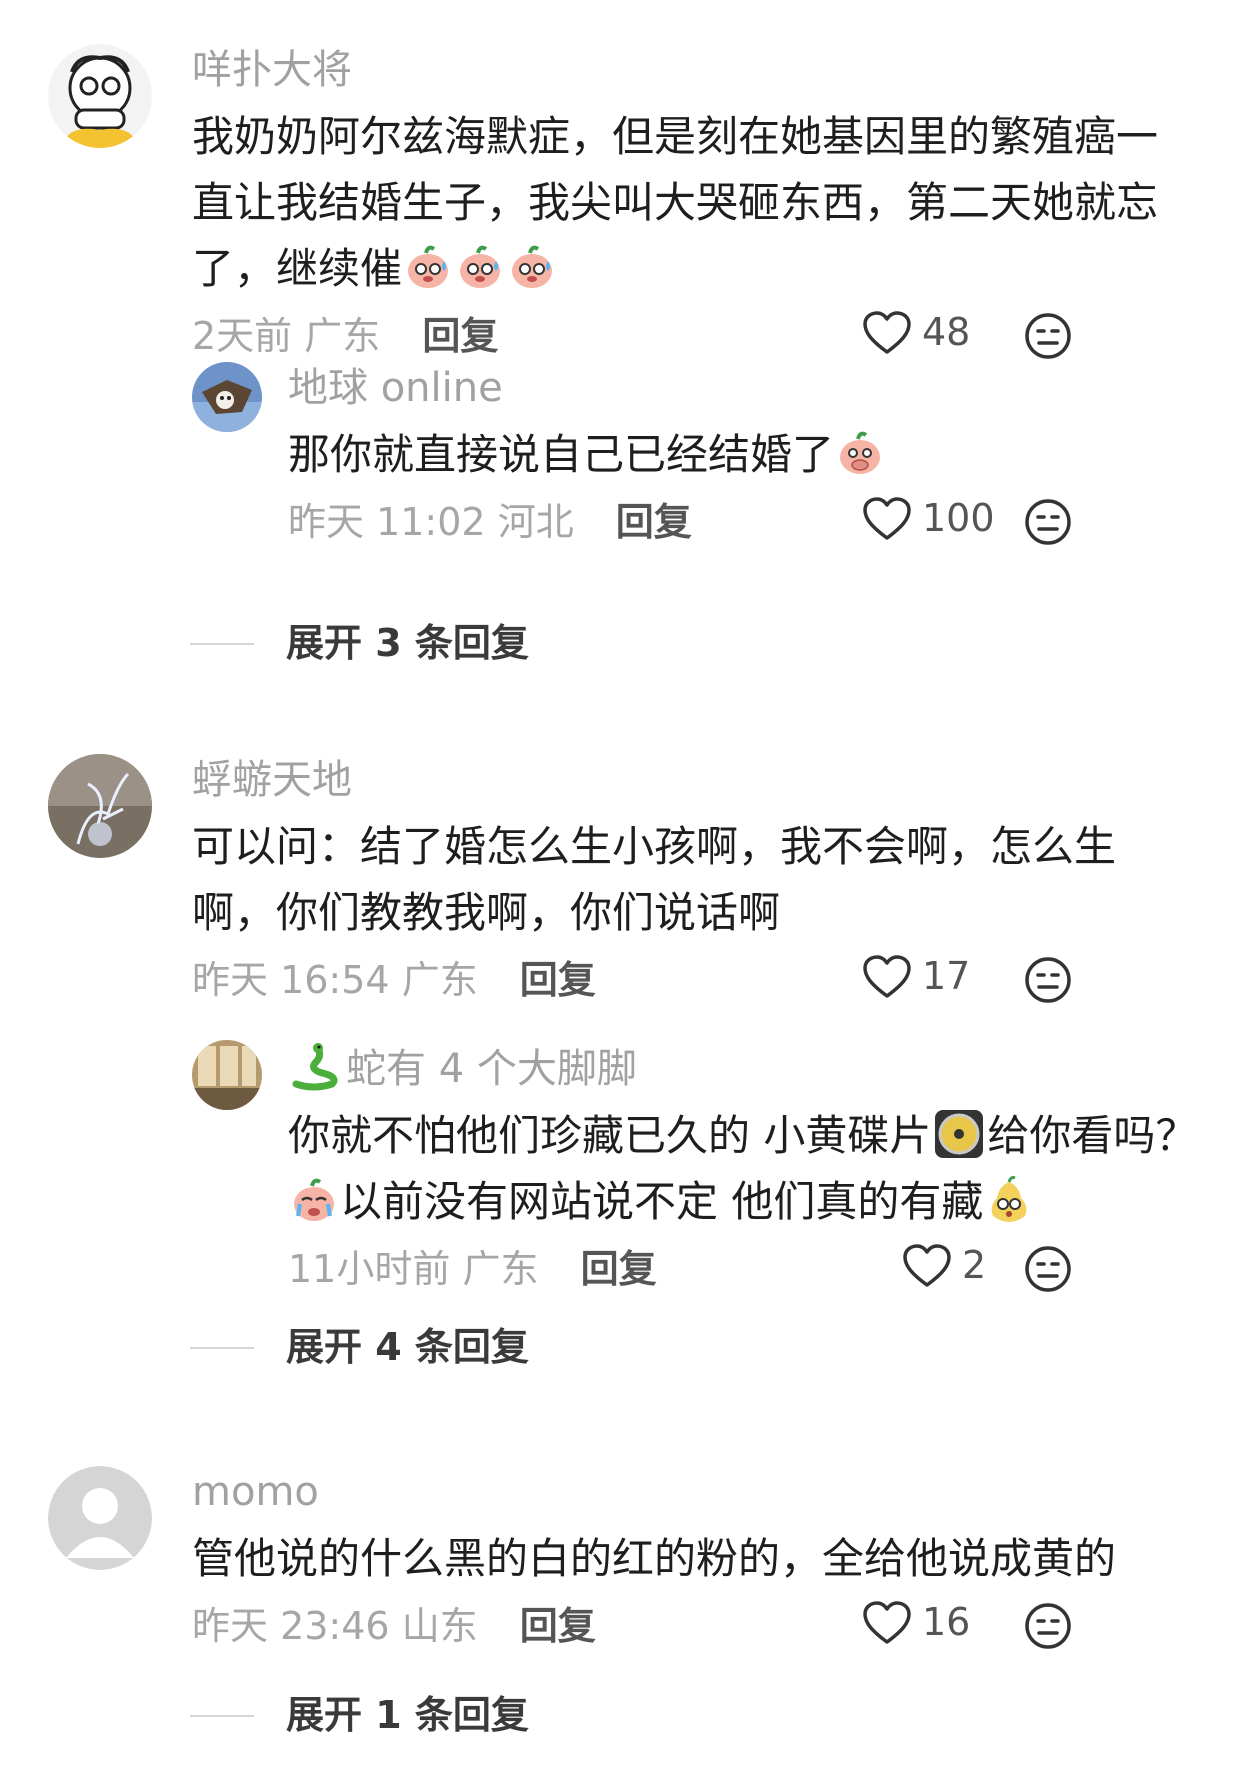 This screenshot has height=1782, width=1242. What do you see at coordinates (1092, 1135) in the screenshot?
I see `reply-text-part-b: 给你看吗？` at bounding box center [1092, 1135].